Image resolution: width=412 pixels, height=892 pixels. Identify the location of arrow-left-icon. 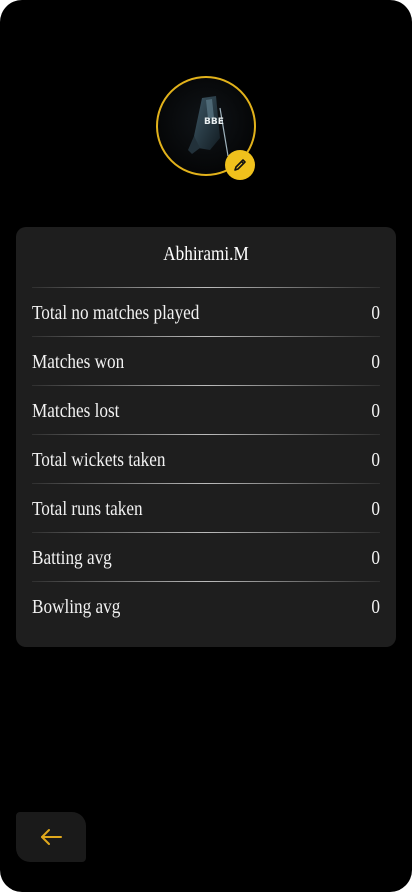
(51, 837).